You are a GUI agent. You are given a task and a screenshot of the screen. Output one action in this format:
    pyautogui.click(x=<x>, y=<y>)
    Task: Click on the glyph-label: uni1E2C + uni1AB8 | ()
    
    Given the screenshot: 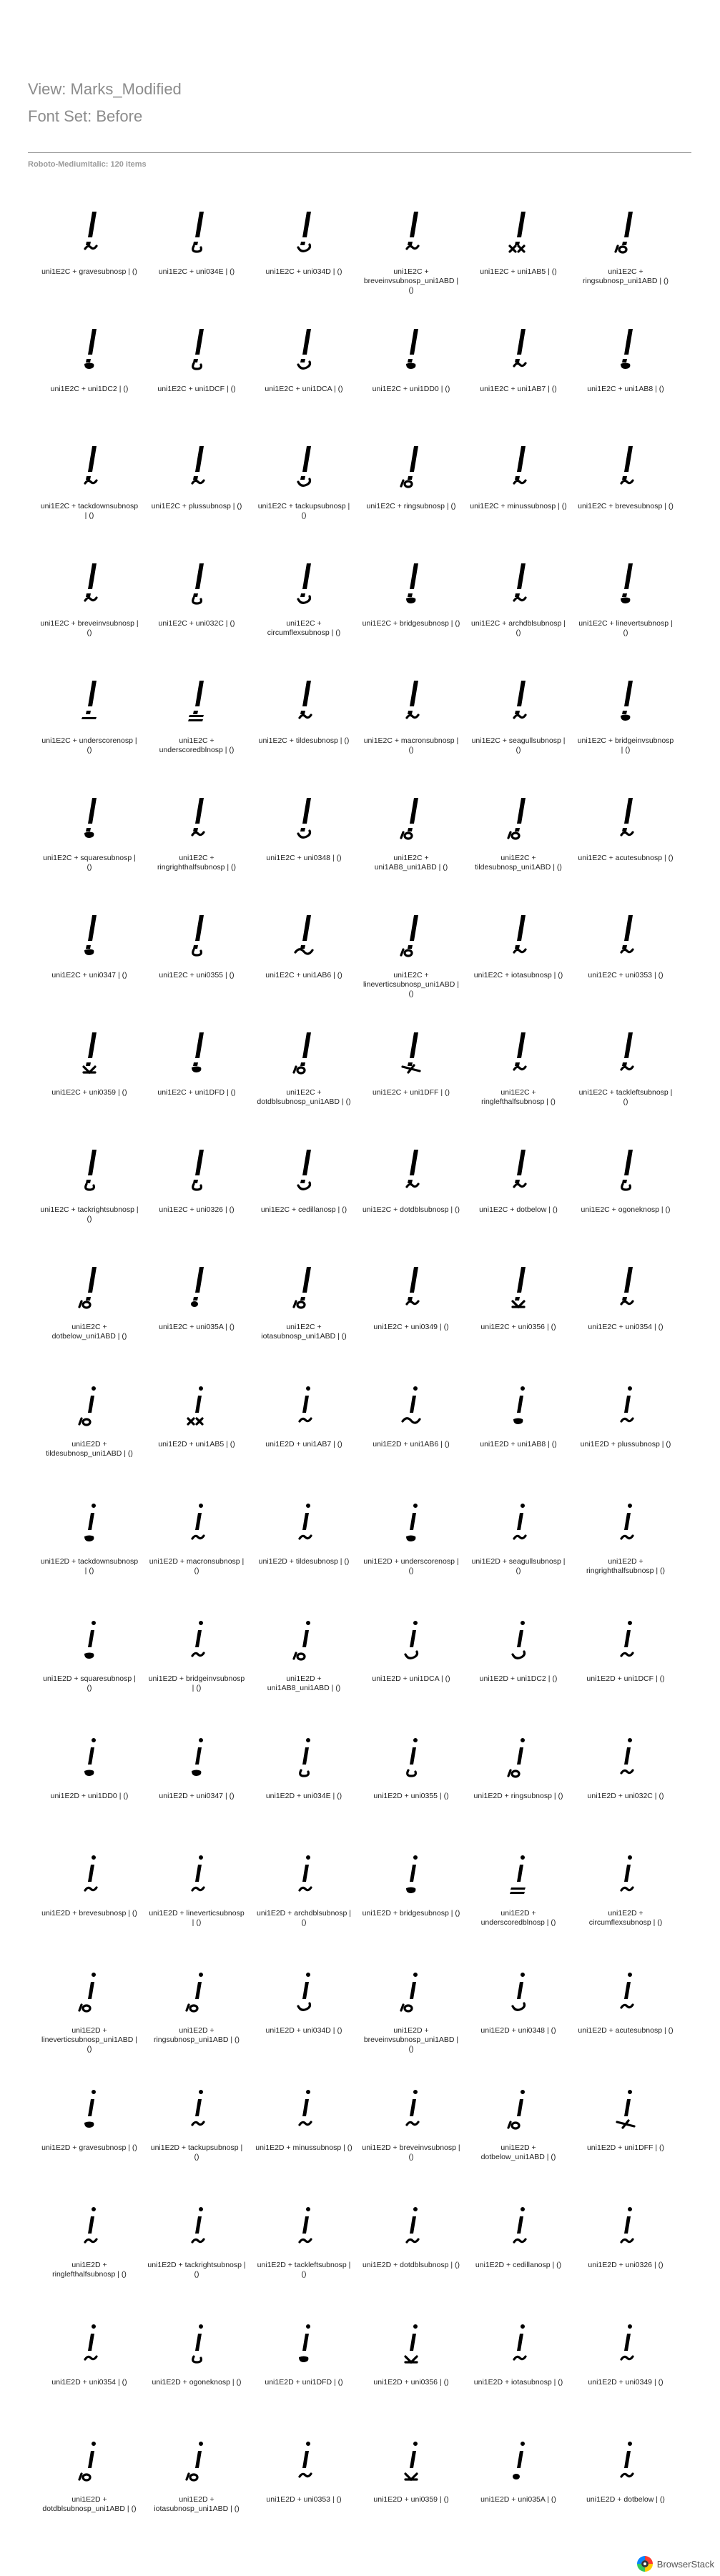 What is the action you would take?
    pyautogui.click(x=625, y=389)
    